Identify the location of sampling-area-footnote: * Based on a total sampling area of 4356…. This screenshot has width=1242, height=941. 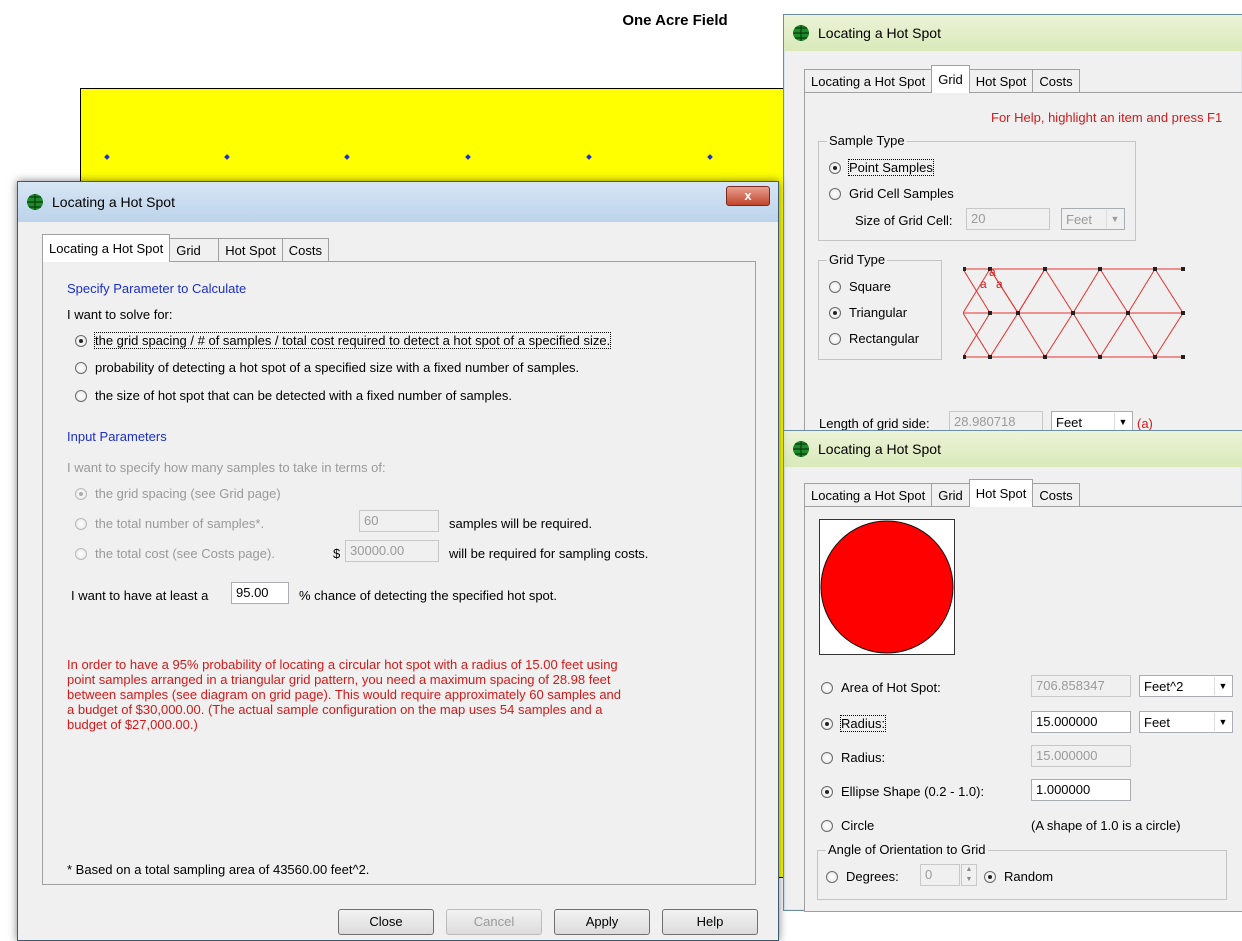
(218, 869).